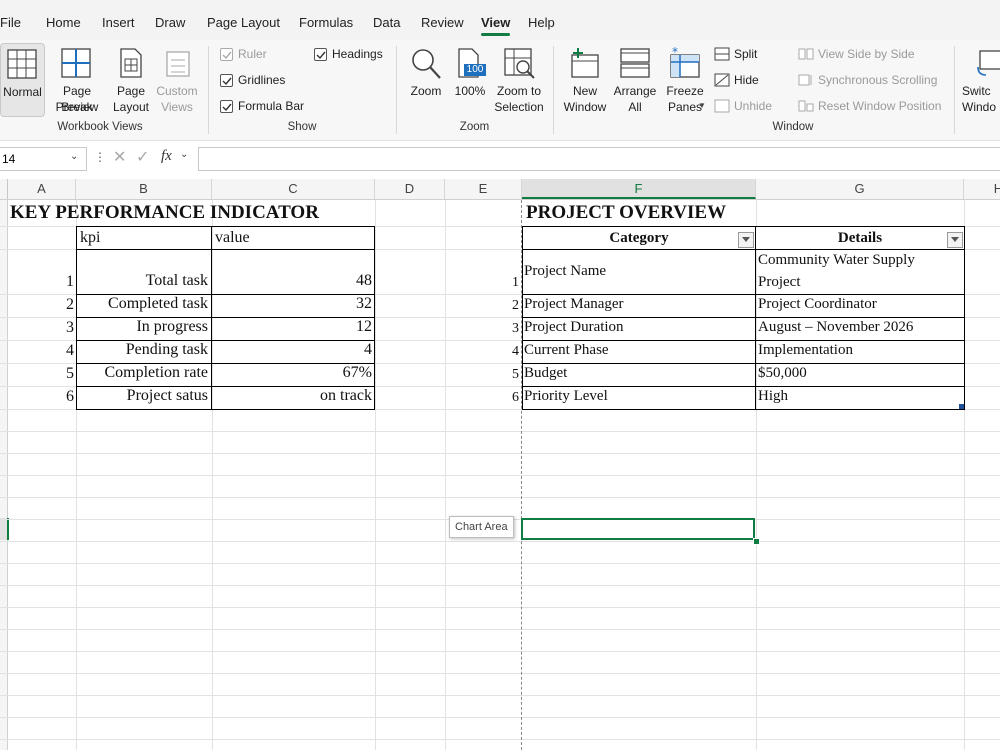 The width and height of the screenshot is (1000, 750). What do you see at coordinates (252, 54) in the screenshot?
I see `ruler-label: Ruler` at bounding box center [252, 54].